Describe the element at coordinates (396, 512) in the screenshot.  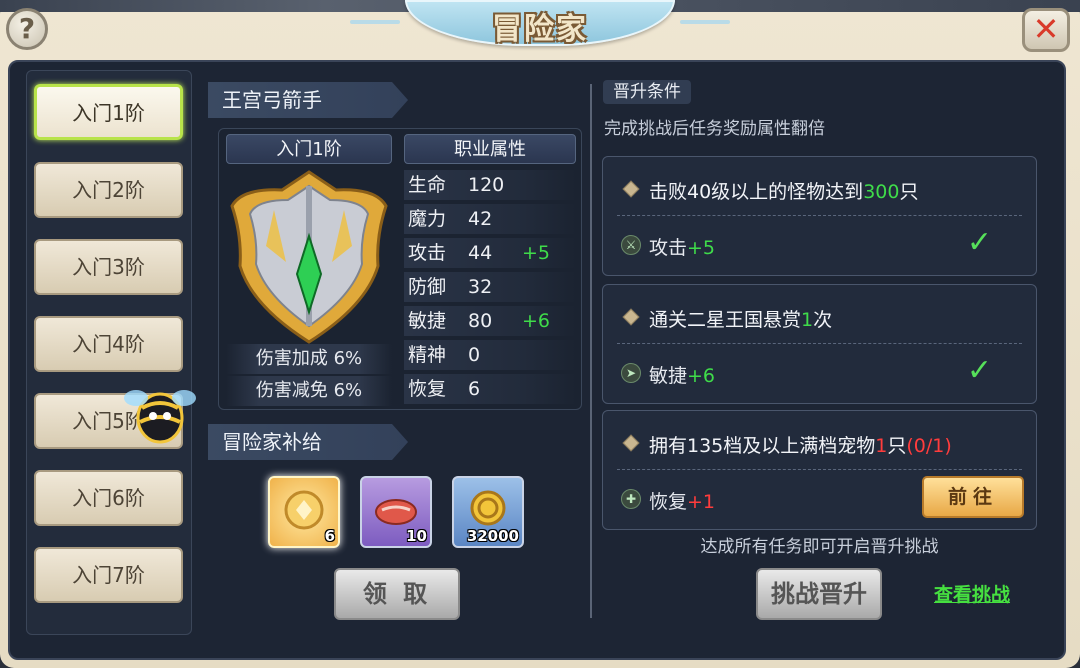
I see `supply-item: 10` at that location.